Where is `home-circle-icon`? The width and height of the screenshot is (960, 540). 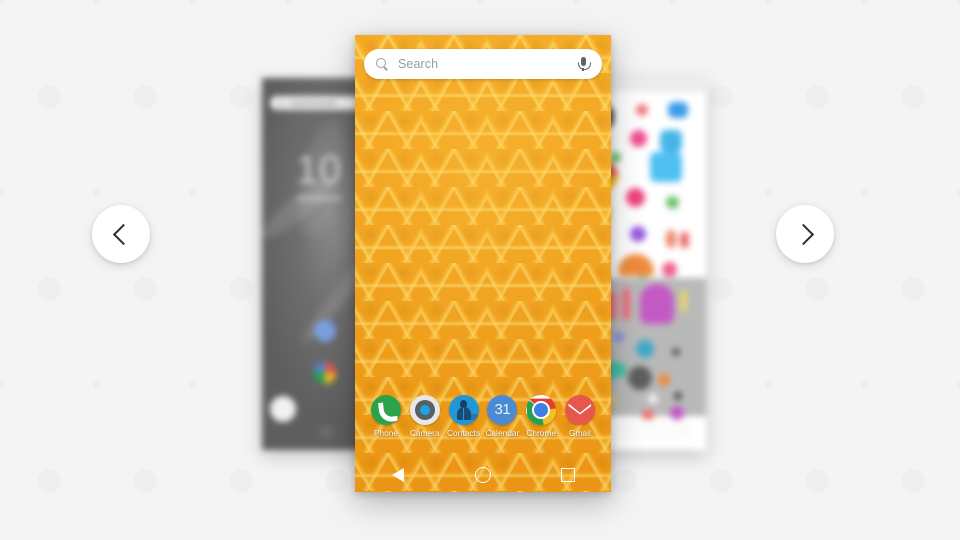 home-circle-icon is located at coordinates (482, 475).